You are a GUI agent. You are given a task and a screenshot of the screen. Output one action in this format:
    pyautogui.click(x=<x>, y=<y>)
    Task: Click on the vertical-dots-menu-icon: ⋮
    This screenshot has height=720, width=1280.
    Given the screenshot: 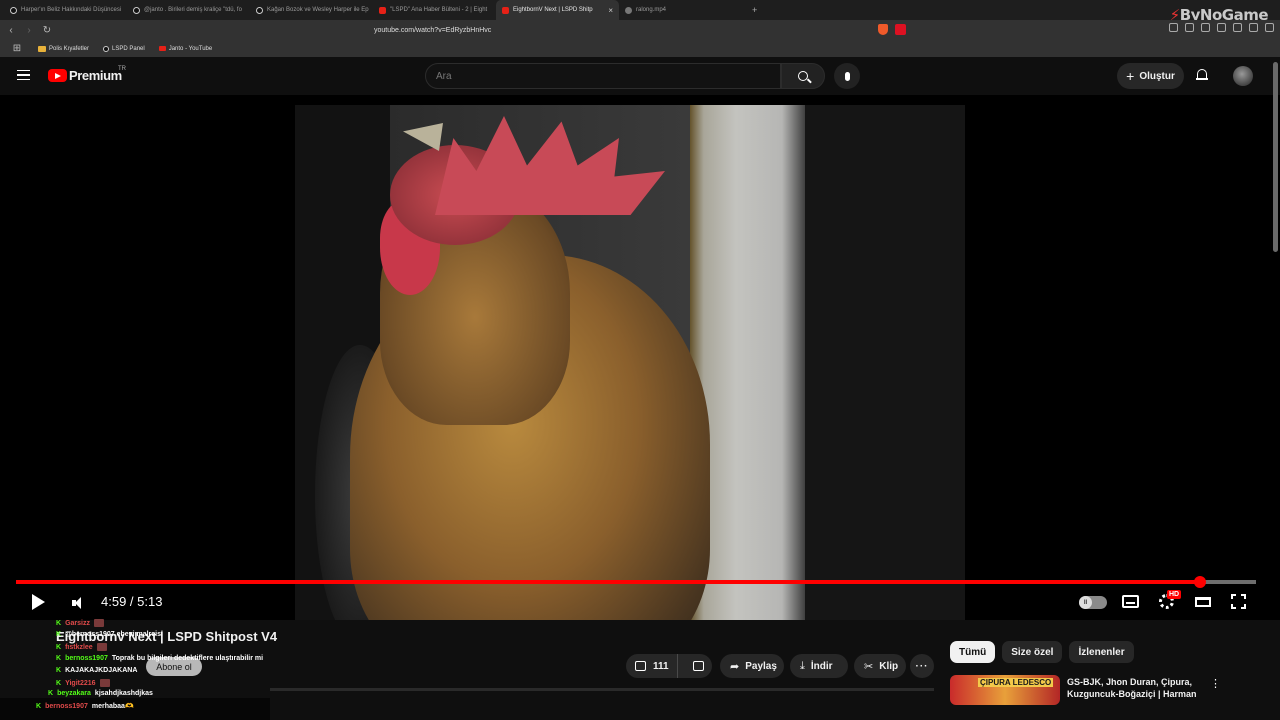 What is the action you would take?
    pyautogui.click(x=1215, y=683)
    